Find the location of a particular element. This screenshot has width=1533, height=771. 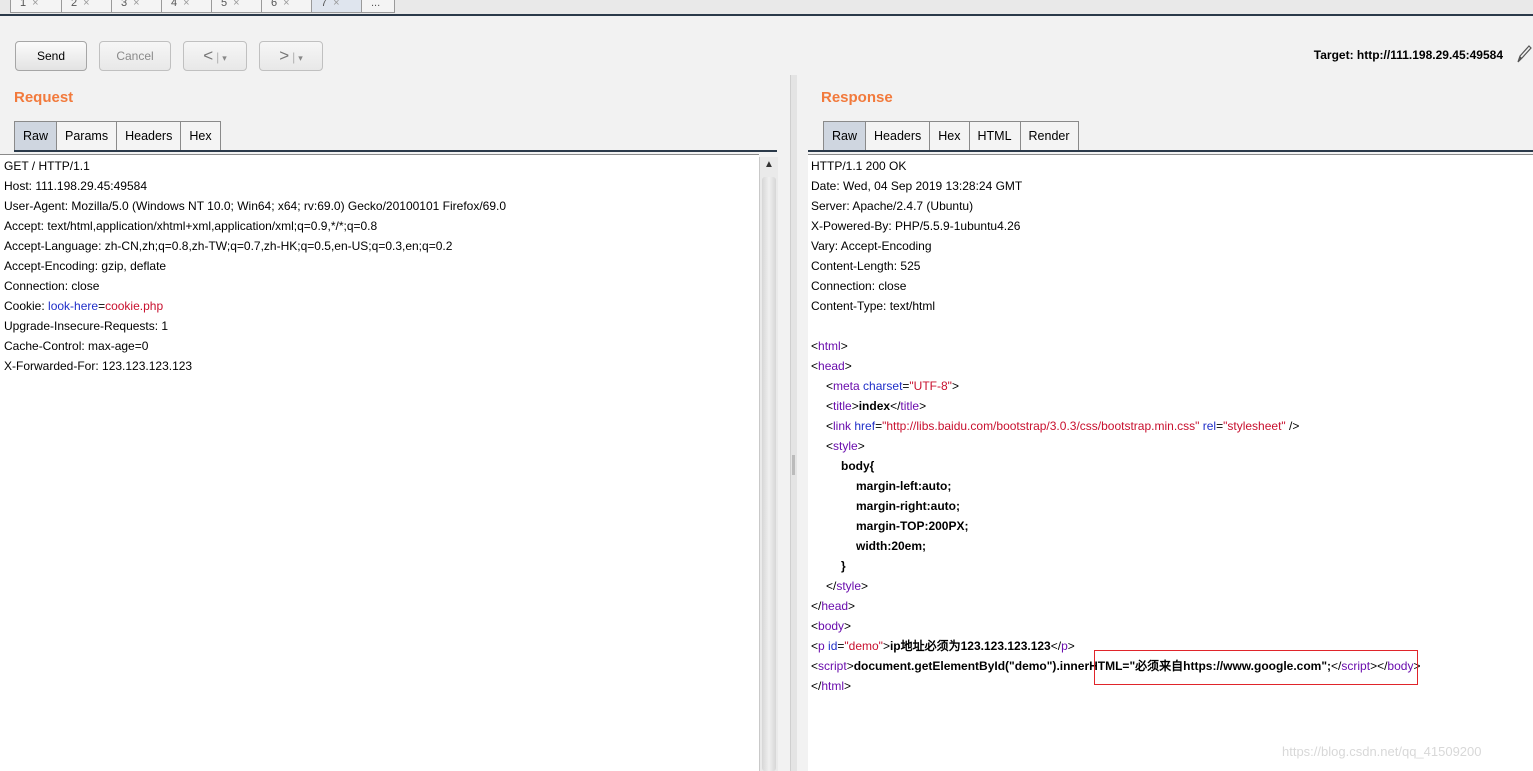

request-line: GET / HTTP/1.1 is located at coordinates (47, 166).